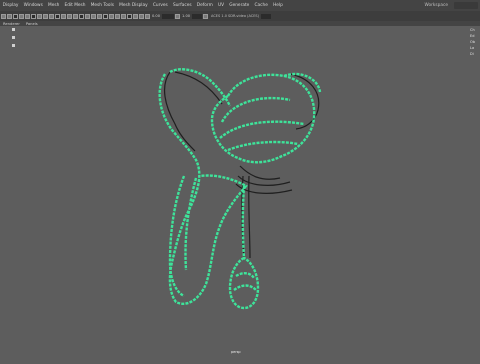 The height and width of the screenshot is (364, 480). What do you see at coordinates (156, 16) in the screenshot?
I see `exposure-value: 0.00` at bounding box center [156, 16].